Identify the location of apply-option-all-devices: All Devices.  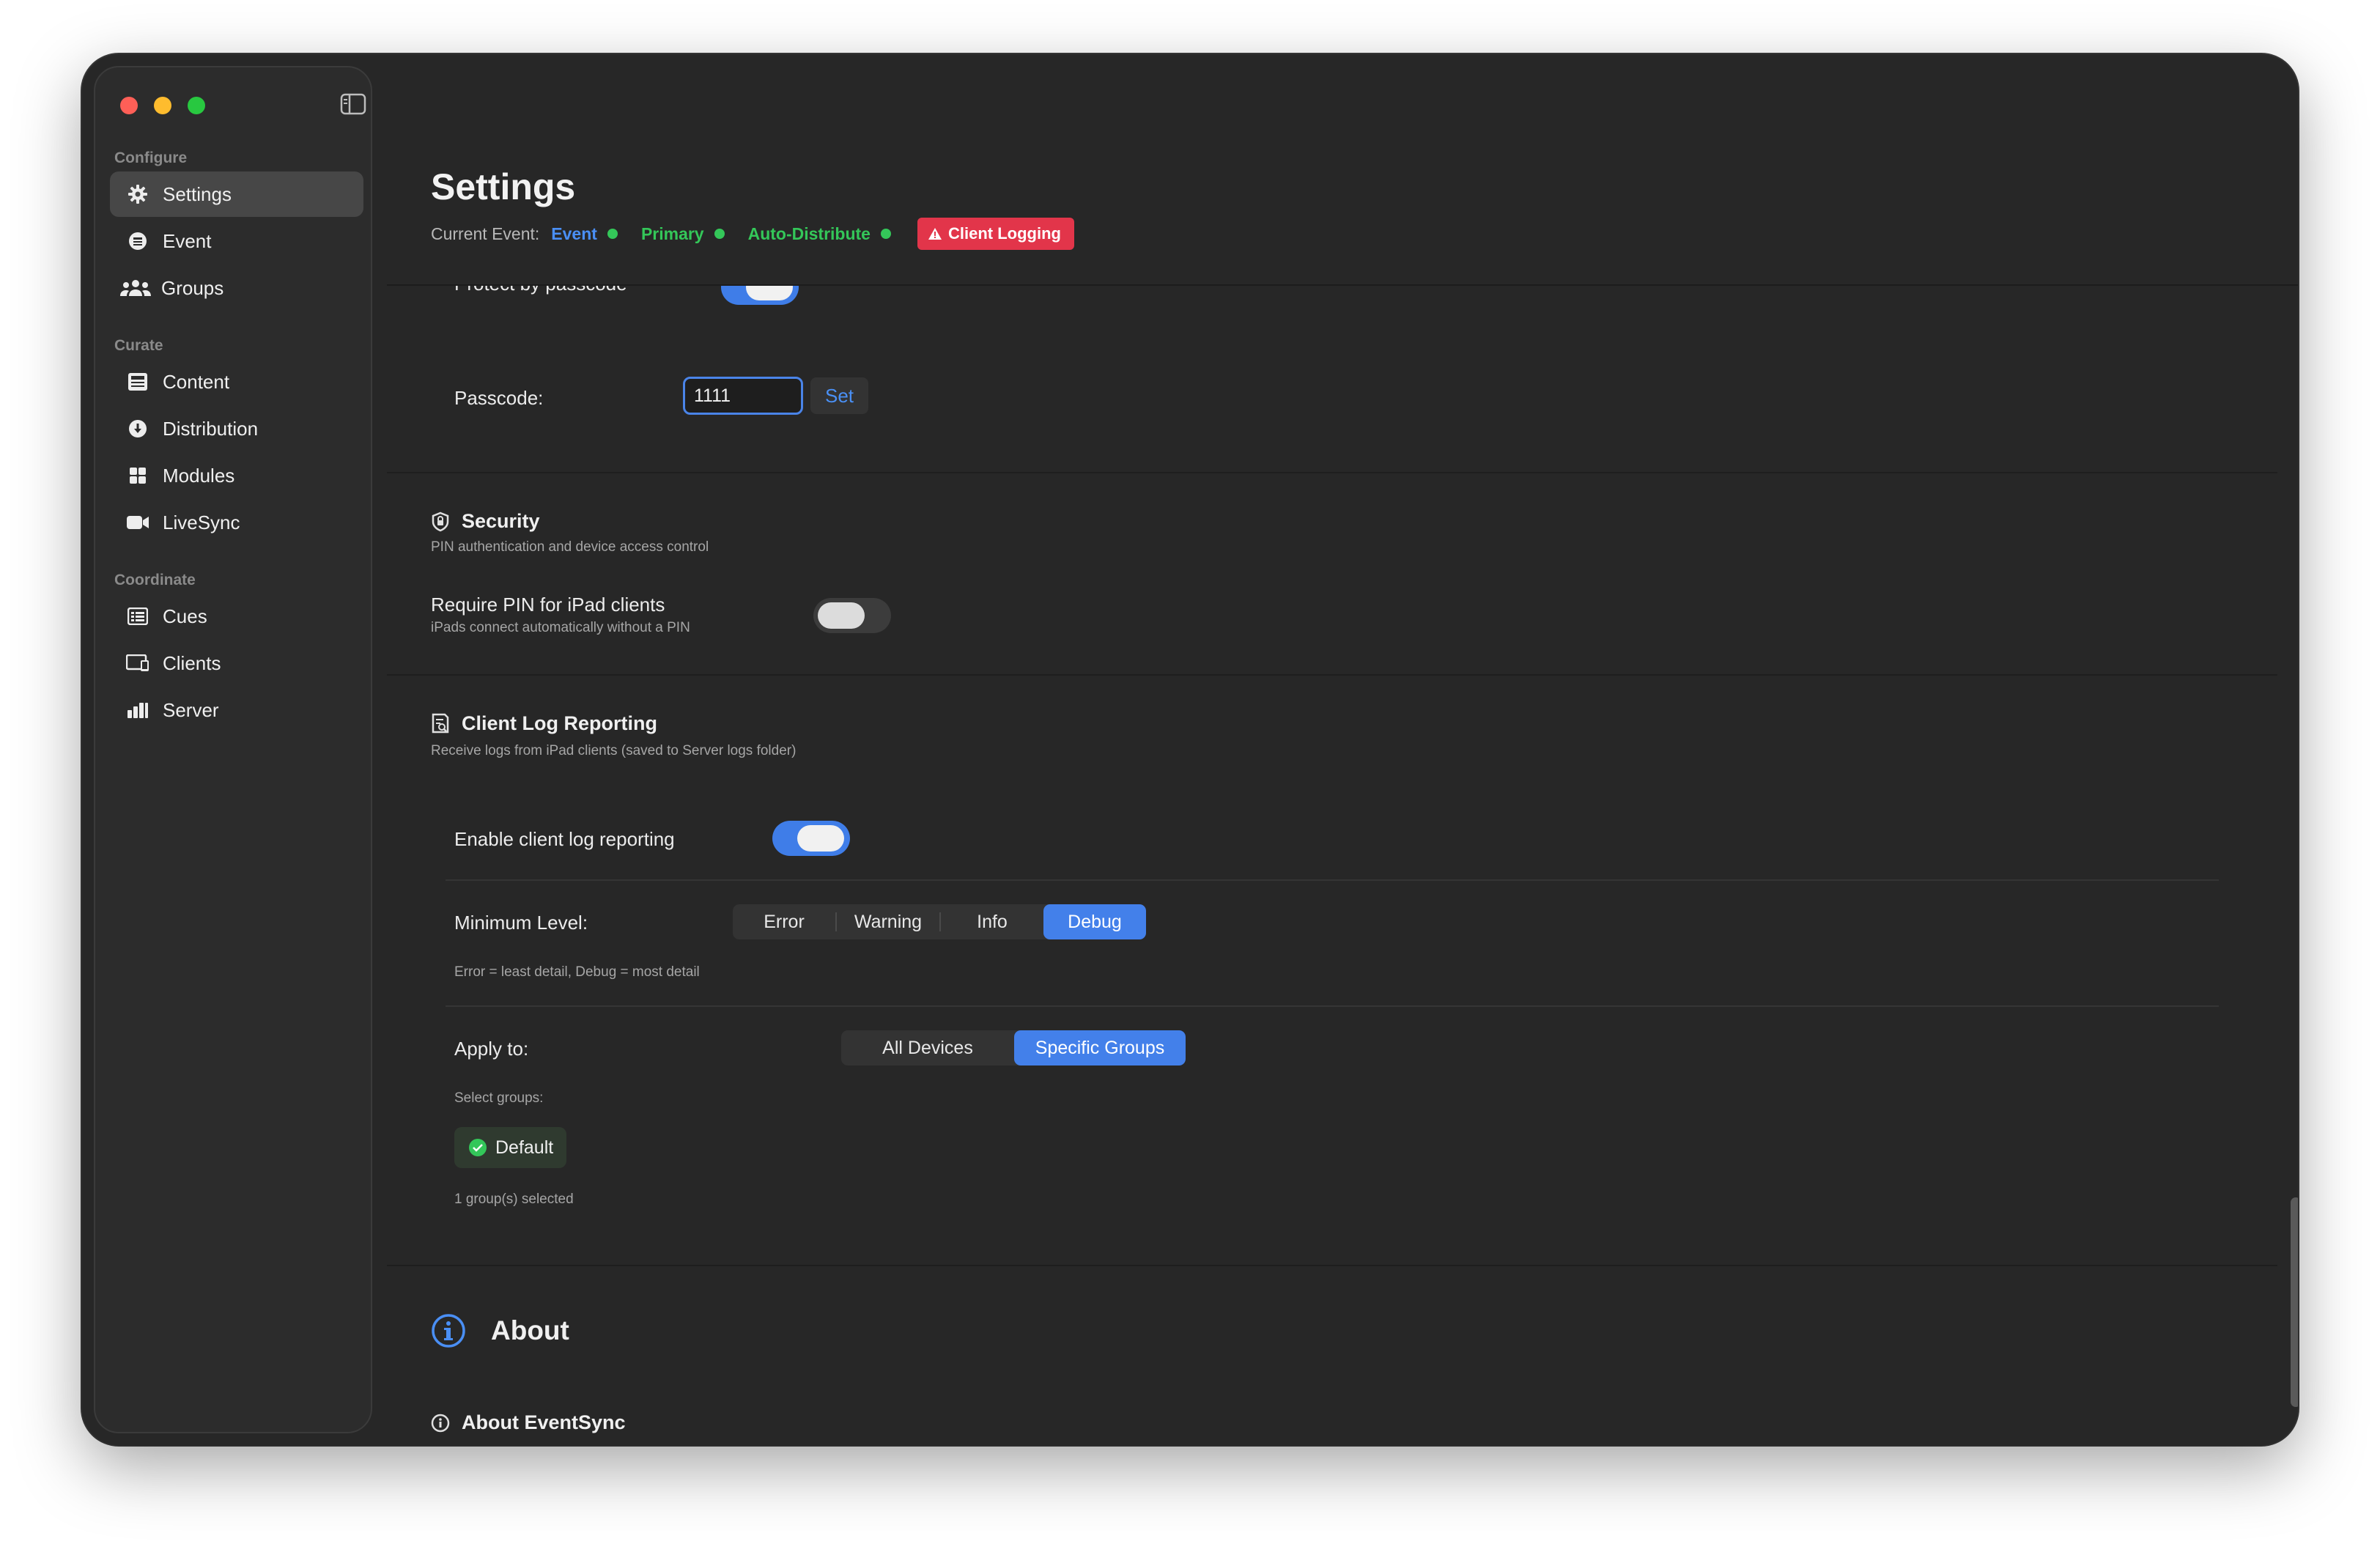
(927, 1048).